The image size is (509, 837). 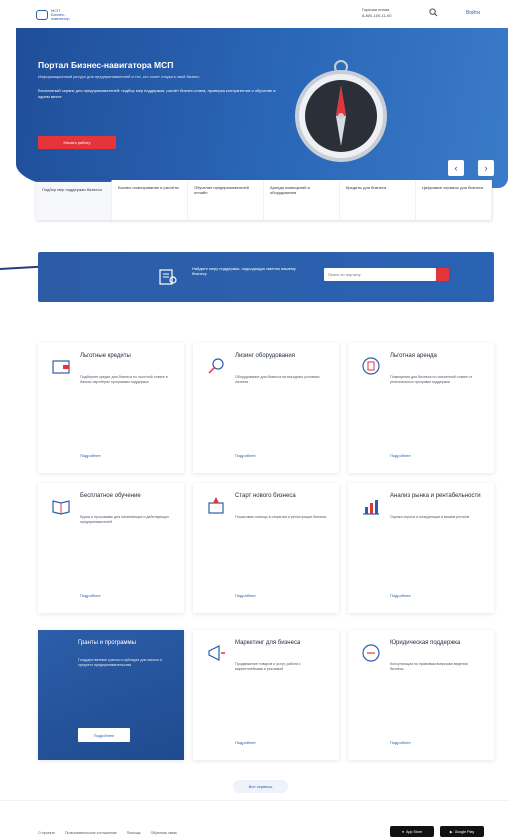 I want to click on hero-title: Портал Бизнес-навигатора МСП, so click(x=106, y=65).